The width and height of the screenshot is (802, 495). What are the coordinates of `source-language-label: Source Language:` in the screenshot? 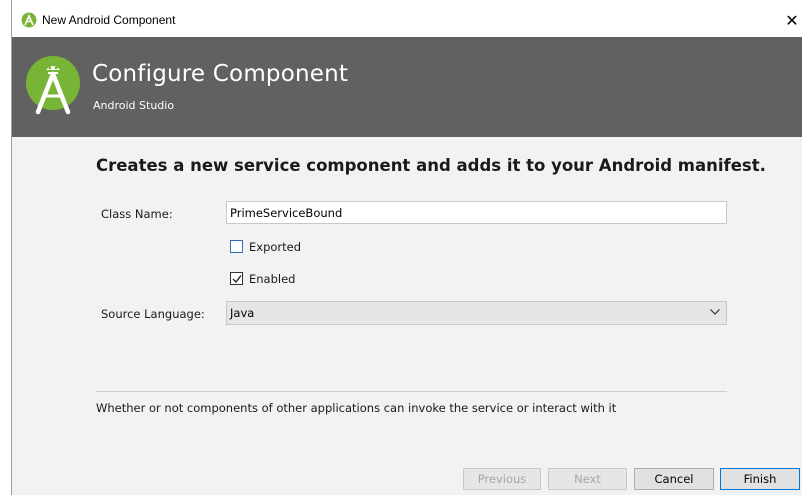 It's located at (153, 314).